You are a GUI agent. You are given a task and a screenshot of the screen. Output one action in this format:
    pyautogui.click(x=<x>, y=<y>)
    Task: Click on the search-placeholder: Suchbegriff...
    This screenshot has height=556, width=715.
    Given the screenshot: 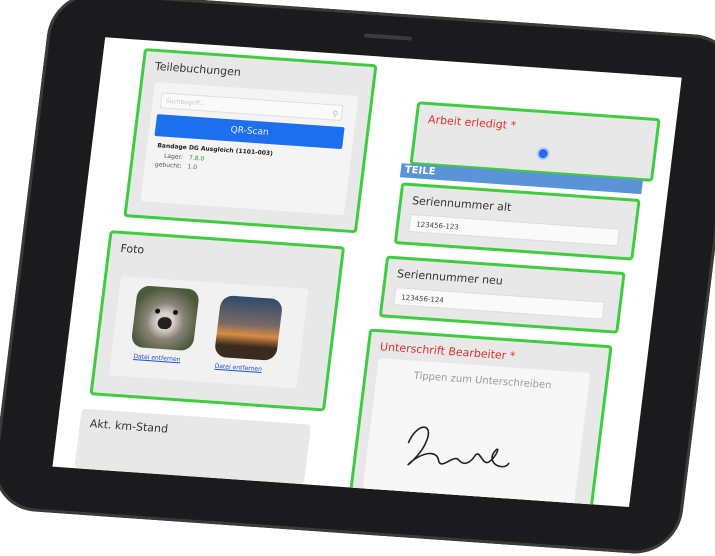 What is the action you would take?
    pyautogui.click(x=186, y=102)
    